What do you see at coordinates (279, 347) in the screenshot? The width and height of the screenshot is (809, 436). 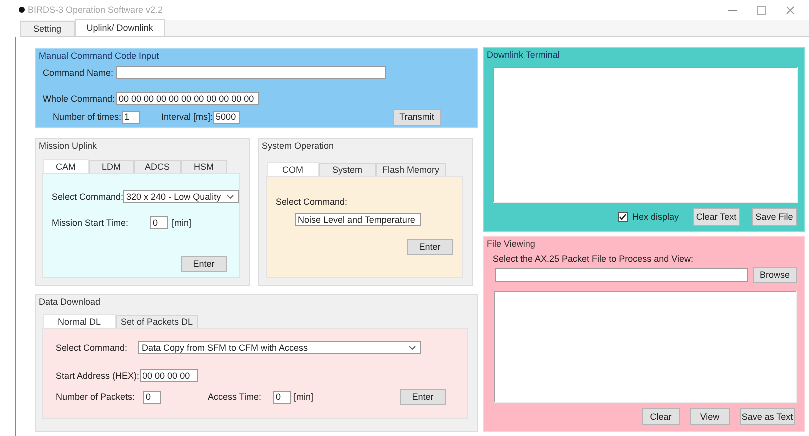 I see `command-dropdown: Data Copy from SFM to CFM with Access` at bounding box center [279, 347].